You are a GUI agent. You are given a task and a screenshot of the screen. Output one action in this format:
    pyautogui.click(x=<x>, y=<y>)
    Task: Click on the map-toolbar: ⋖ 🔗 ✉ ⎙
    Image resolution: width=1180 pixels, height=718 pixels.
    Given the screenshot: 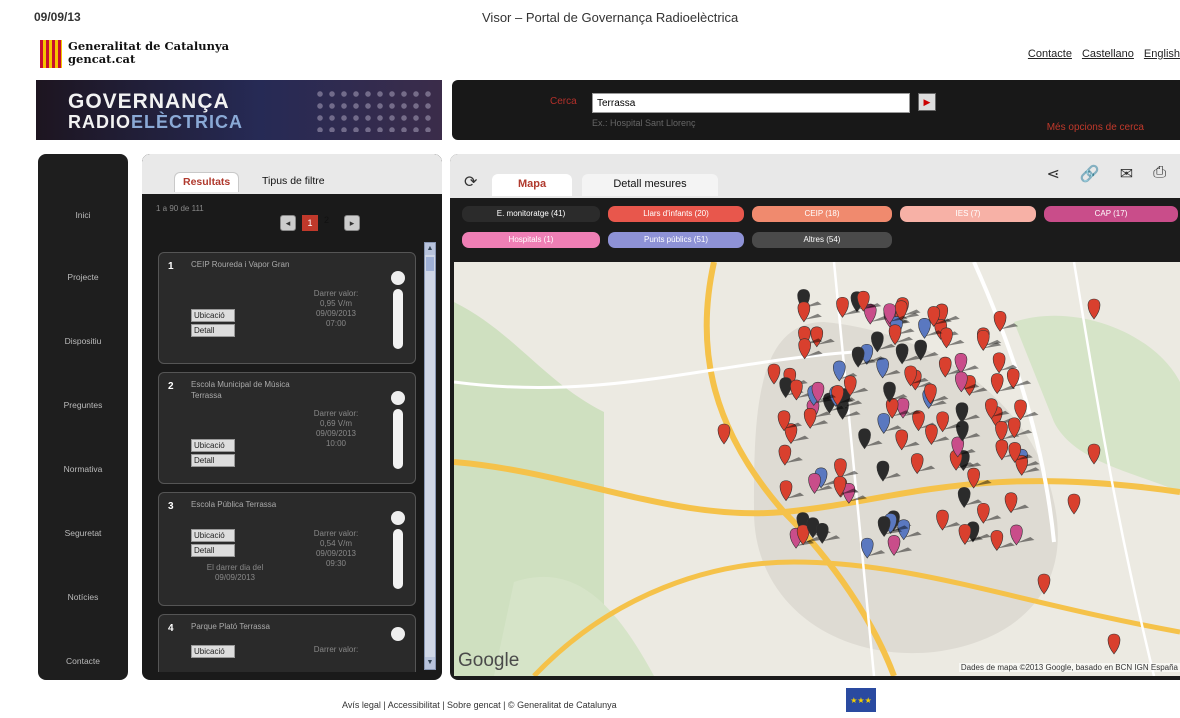 What is the action you would take?
    pyautogui.click(x=1106, y=174)
    